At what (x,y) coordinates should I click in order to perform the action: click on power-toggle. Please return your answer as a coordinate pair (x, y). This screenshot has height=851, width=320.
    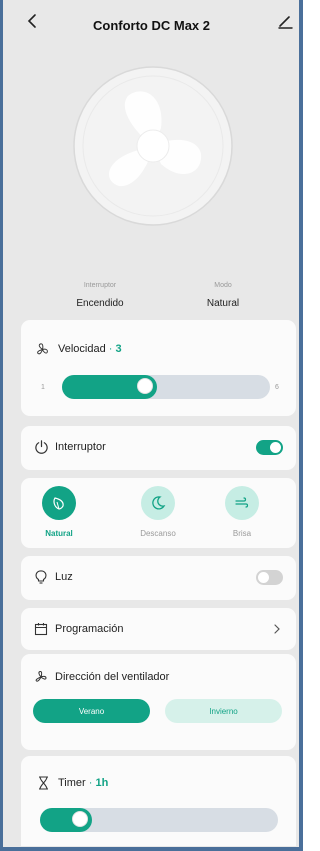
    Looking at the image, I should click on (269, 447).